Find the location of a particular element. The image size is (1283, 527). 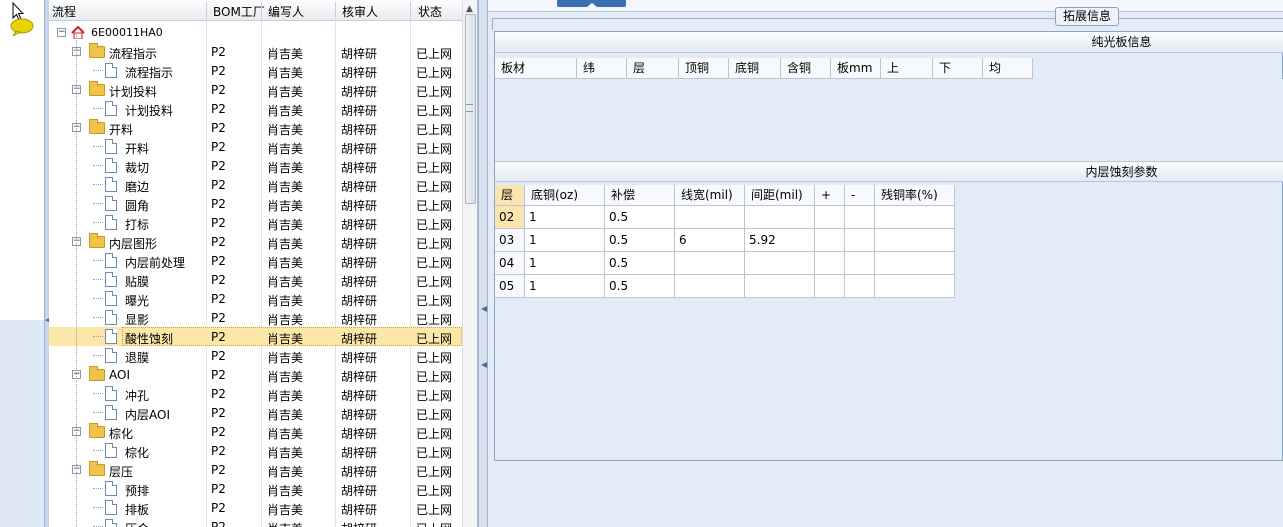

tree-row: 磨边 P2 肖吉美 胡梓研 已上网 is located at coordinates (255, 184).